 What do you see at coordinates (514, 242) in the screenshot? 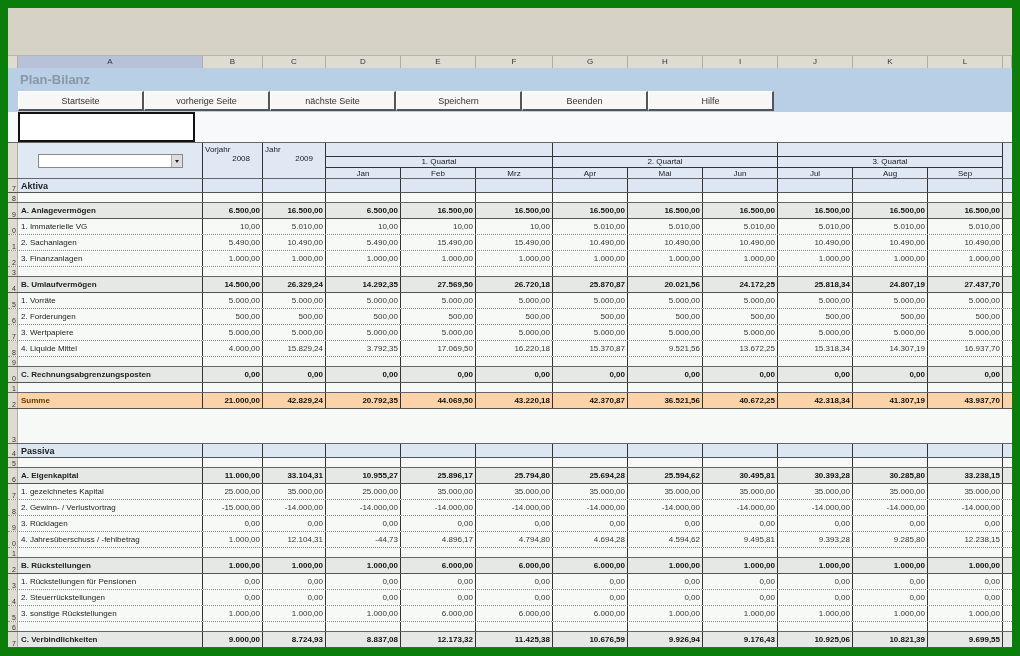
I see `table-cell: 15.490,00` at bounding box center [514, 242].